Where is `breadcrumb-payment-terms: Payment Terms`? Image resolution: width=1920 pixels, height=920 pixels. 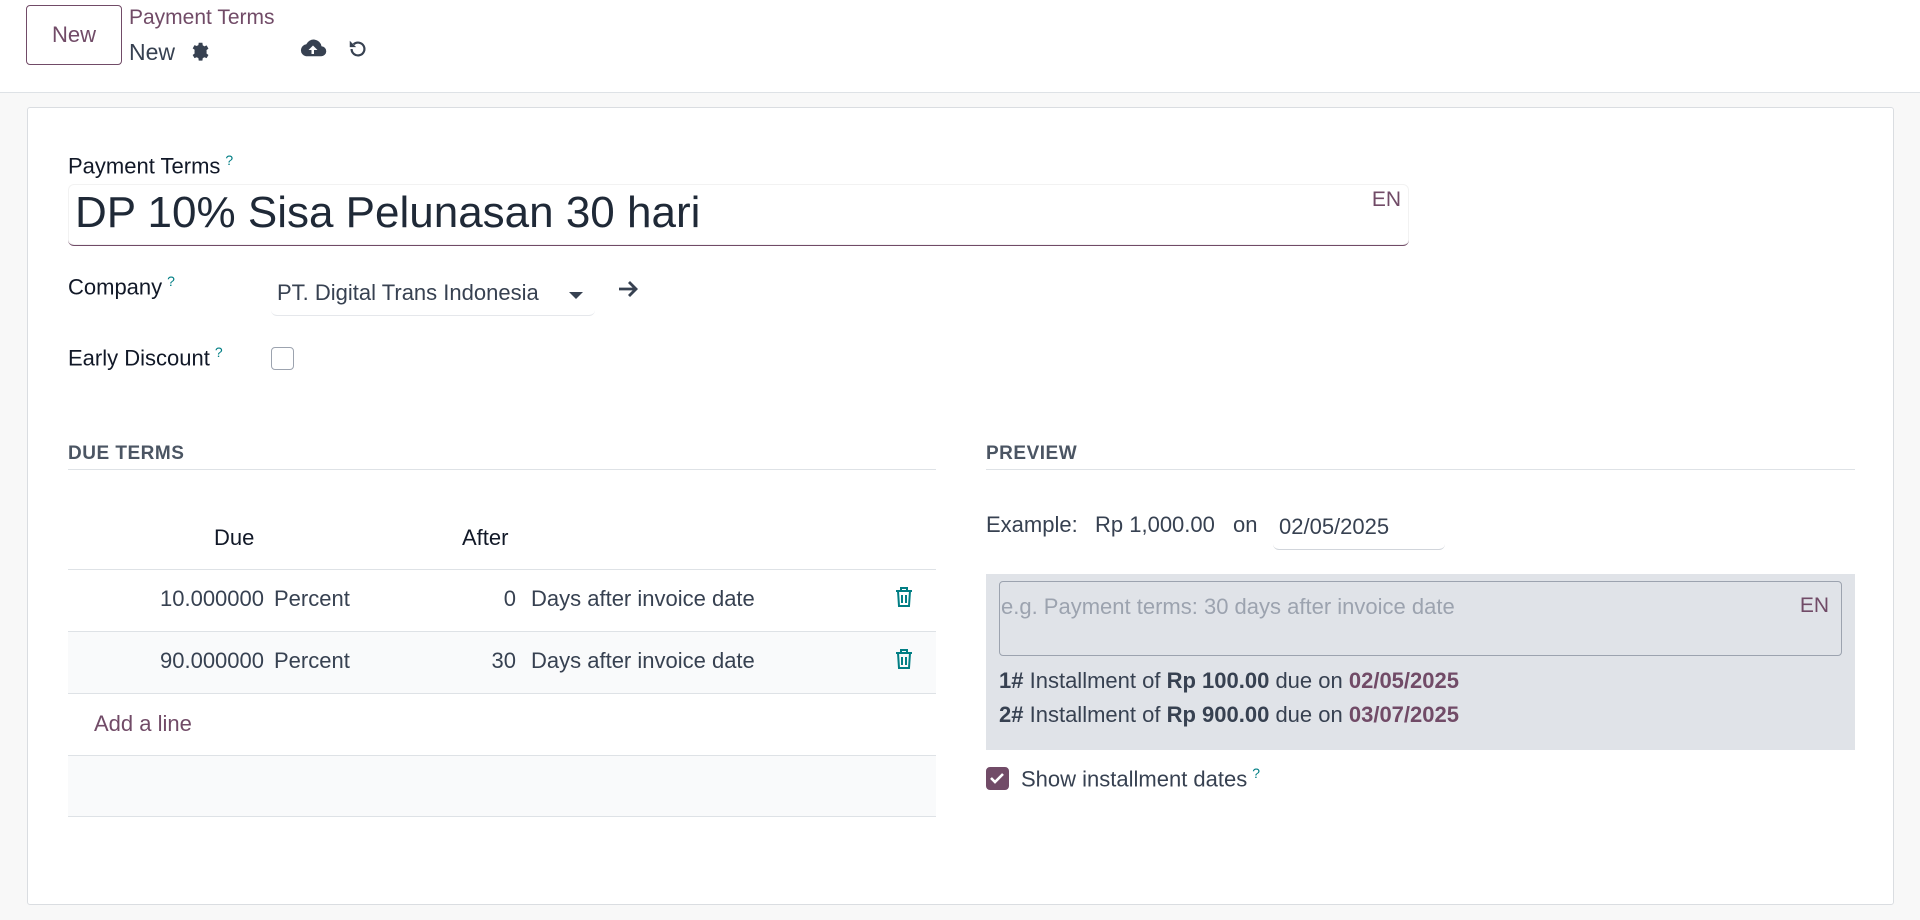
breadcrumb-payment-terms: Payment Terms is located at coordinates (202, 18).